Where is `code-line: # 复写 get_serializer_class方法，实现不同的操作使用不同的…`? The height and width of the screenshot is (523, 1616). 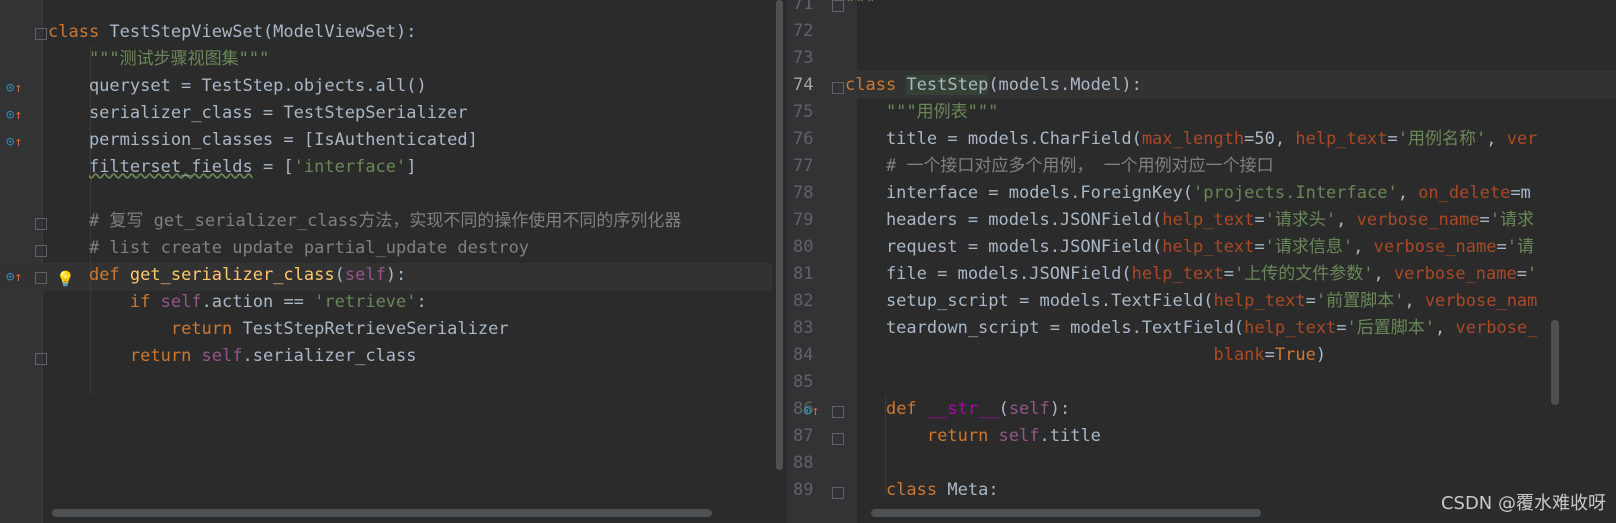 code-line: # 复写 get_serializer_class方法，实现不同的操作使用不同的… is located at coordinates (364, 221).